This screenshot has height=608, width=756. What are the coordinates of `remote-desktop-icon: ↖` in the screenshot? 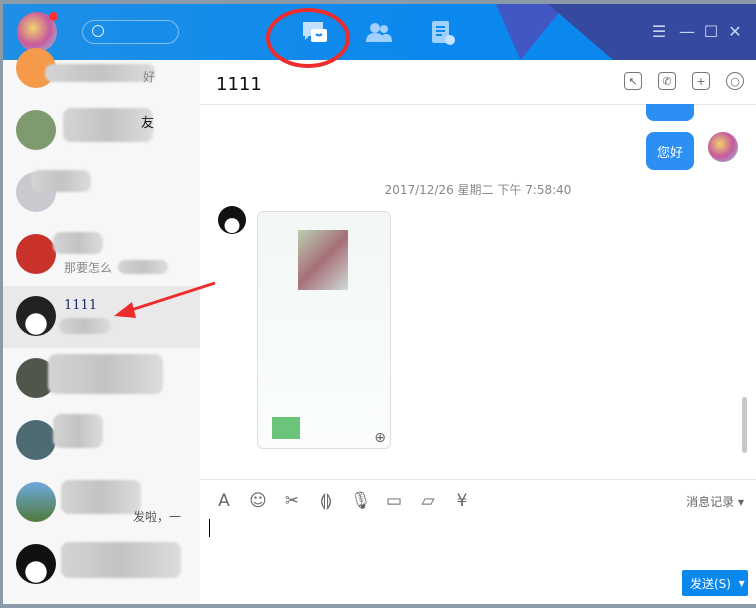 It's located at (633, 81).